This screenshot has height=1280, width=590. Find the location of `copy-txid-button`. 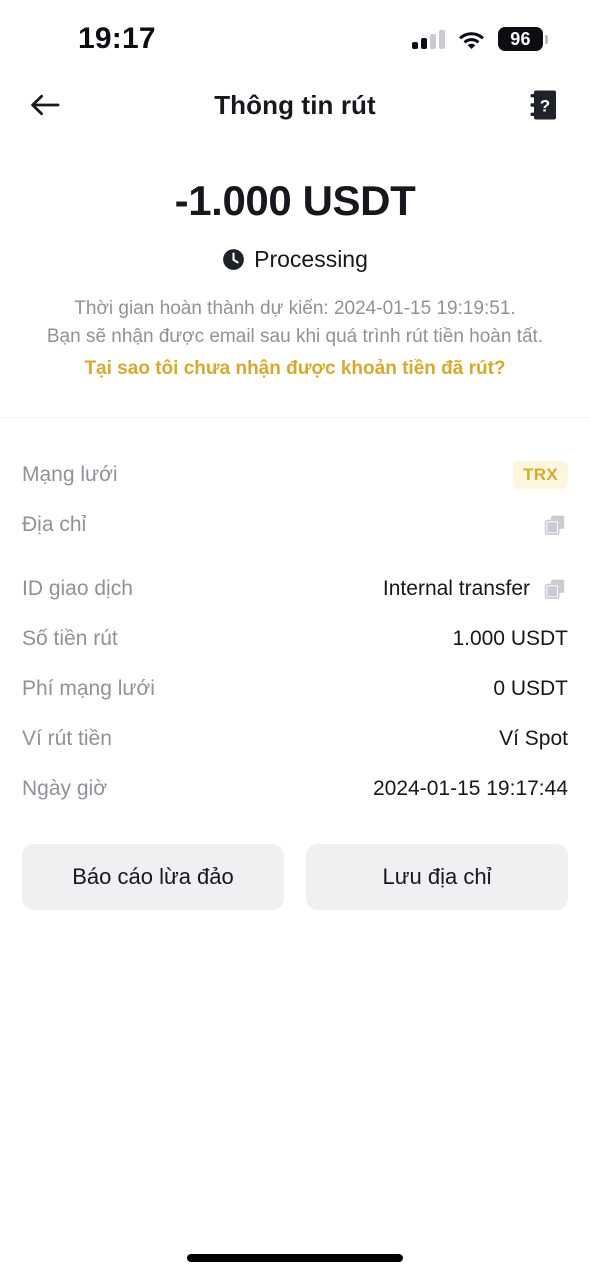

copy-txid-button is located at coordinates (555, 589).